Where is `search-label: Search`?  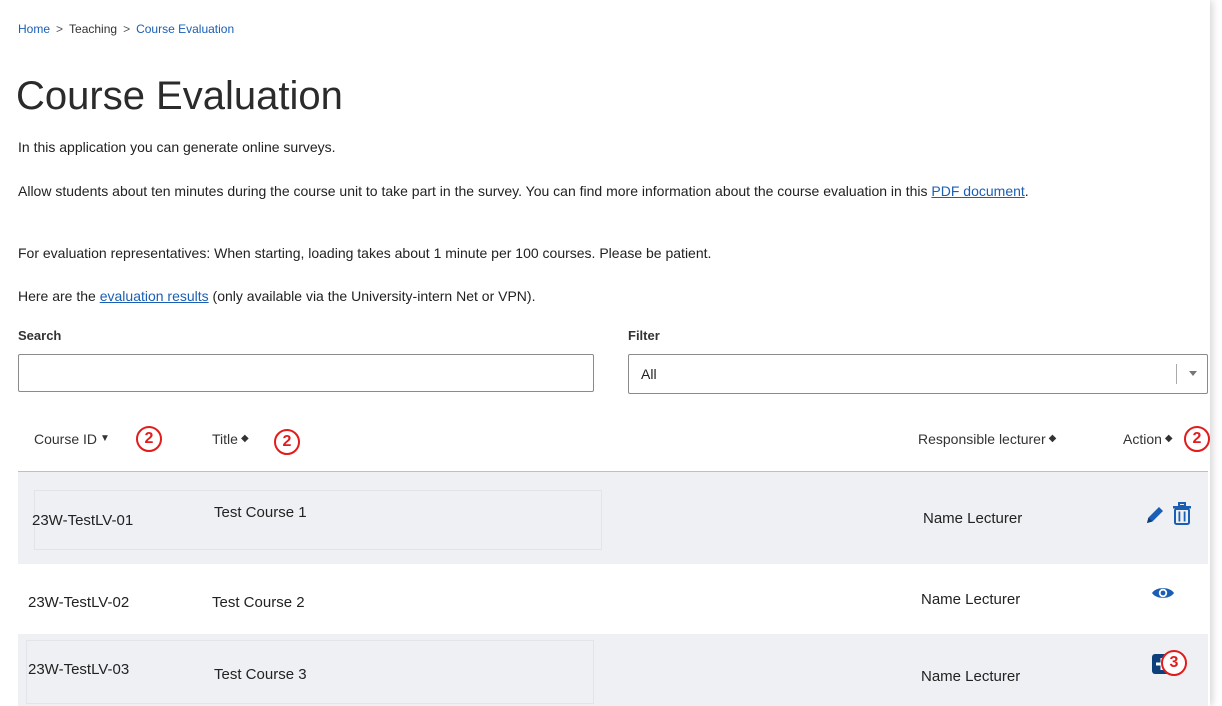
search-label: Search is located at coordinates (40, 335).